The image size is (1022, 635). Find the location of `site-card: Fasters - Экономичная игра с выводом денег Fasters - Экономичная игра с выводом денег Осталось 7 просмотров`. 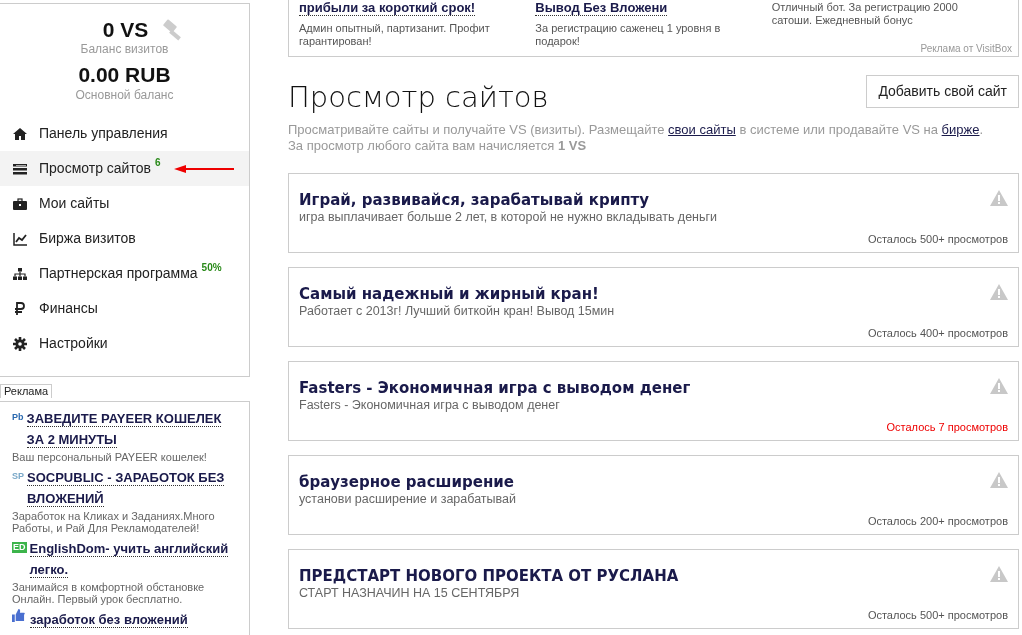

site-card: Fasters - Экономичная игра с выводом денег Fasters - Экономичная игра с выводом денег Осталось 7 просмотров is located at coordinates (653, 401).